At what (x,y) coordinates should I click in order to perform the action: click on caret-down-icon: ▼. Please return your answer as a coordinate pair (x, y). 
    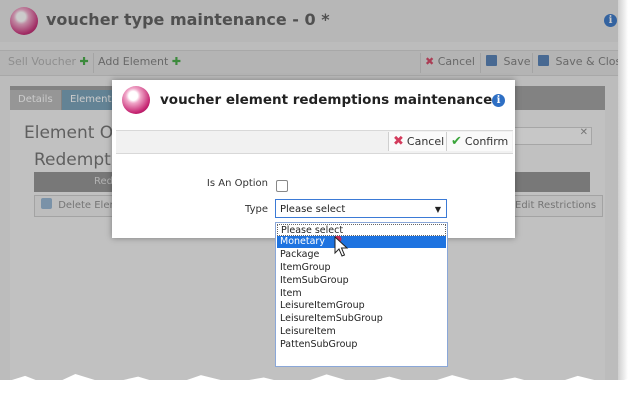
    Looking at the image, I should click on (437, 209).